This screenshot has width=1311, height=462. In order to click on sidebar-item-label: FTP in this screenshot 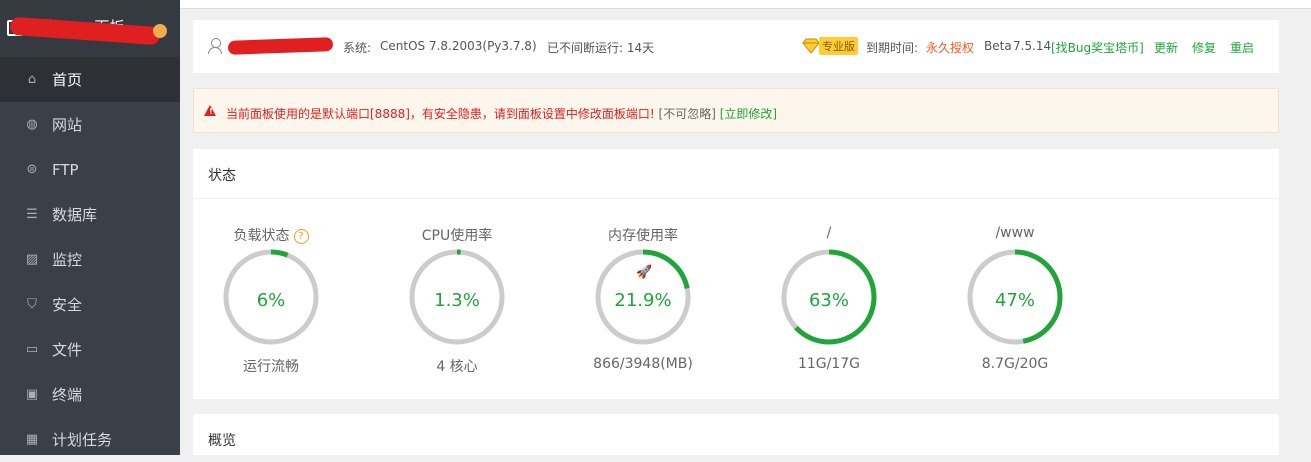, I will do `click(65, 169)`.